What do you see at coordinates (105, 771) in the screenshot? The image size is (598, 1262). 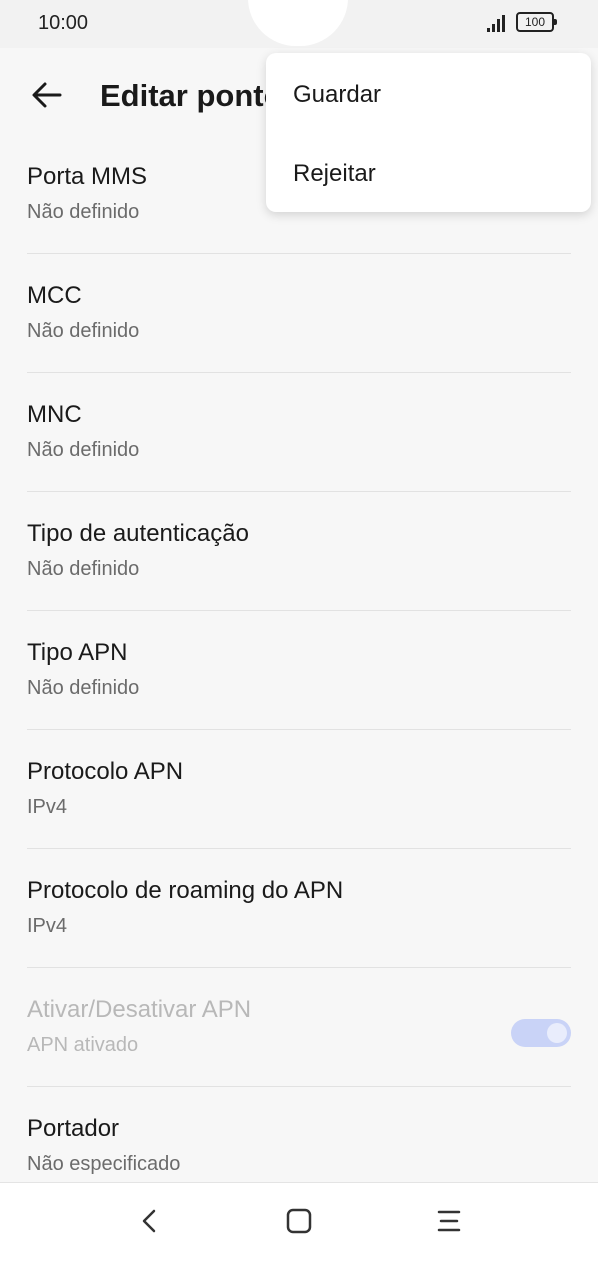 I see `setting-title: Protocolo APN` at bounding box center [105, 771].